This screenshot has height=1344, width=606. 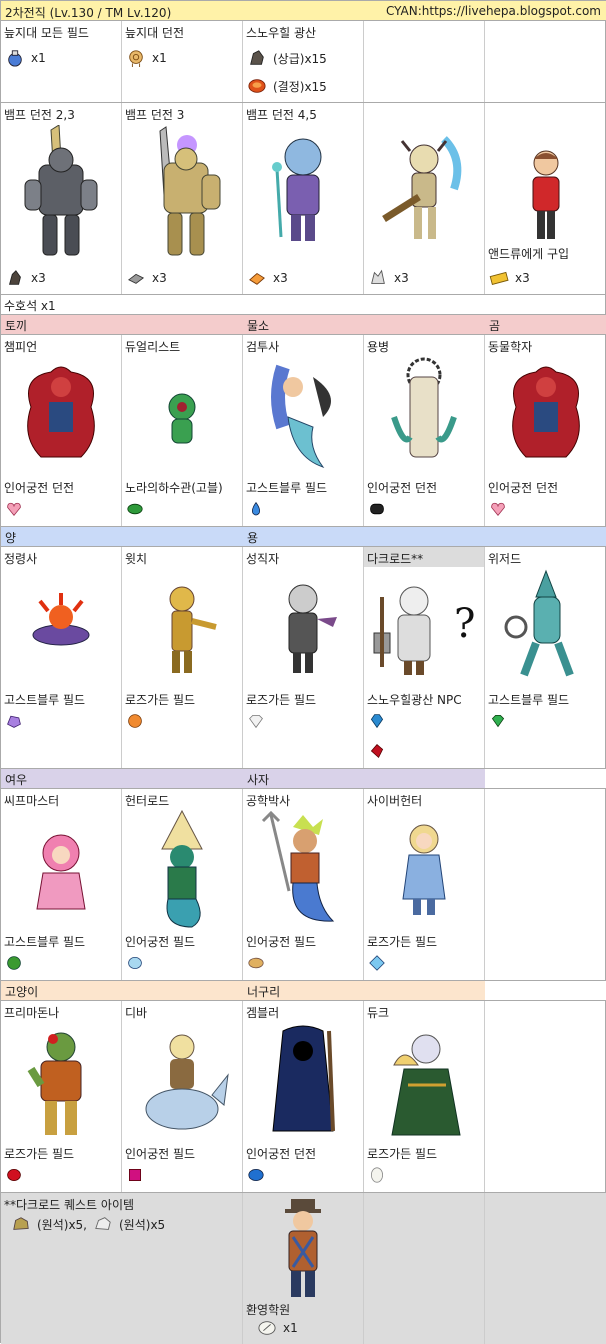 What do you see at coordinates (257, 278) in the screenshot?
I see `orange-scroll-icon` at bounding box center [257, 278].